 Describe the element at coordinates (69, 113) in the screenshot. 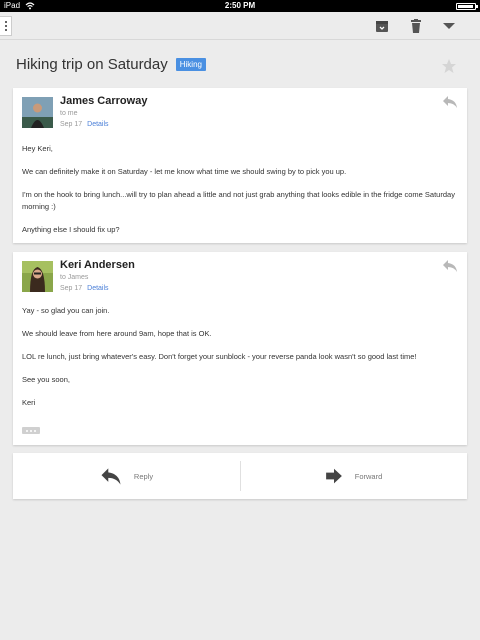

I see `recipient-line: to me` at that location.